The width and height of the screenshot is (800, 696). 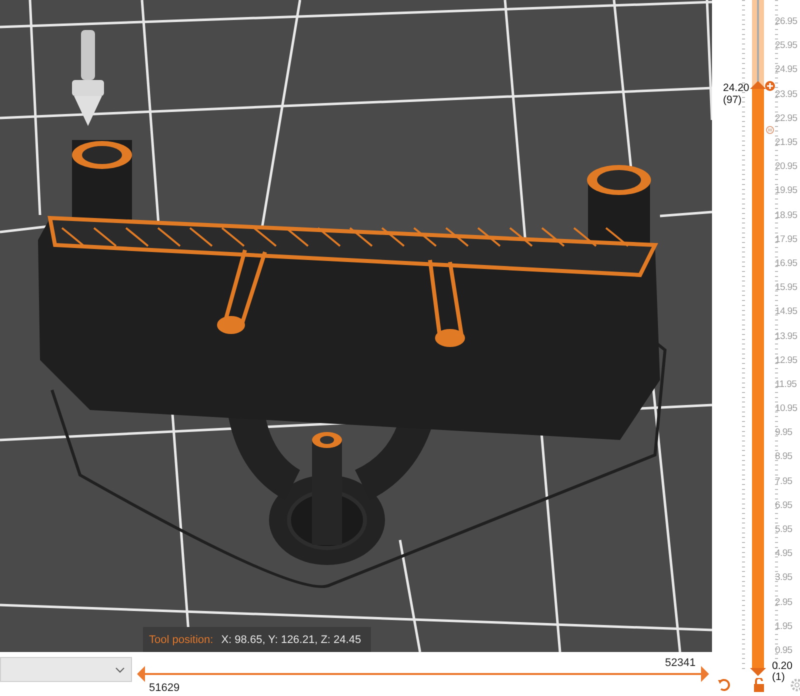 What do you see at coordinates (164, 688) in the screenshot?
I see `move-start-value: 51629` at bounding box center [164, 688].